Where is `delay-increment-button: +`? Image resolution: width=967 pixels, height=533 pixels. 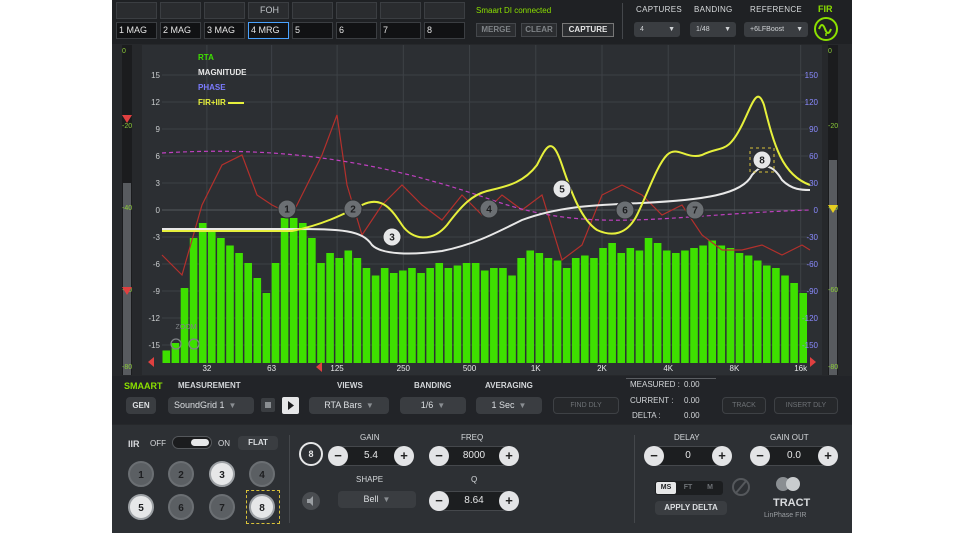 delay-increment-button: + is located at coordinates (722, 456).